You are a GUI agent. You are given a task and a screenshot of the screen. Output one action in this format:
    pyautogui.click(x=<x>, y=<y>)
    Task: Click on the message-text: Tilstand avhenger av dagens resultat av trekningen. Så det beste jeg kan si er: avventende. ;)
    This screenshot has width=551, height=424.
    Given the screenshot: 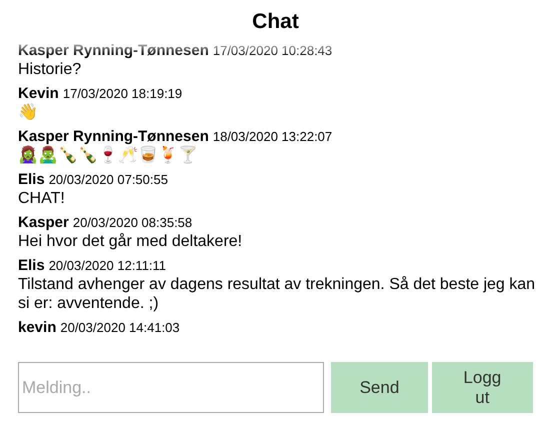 What is the action you would take?
    pyautogui.click(x=277, y=294)
    